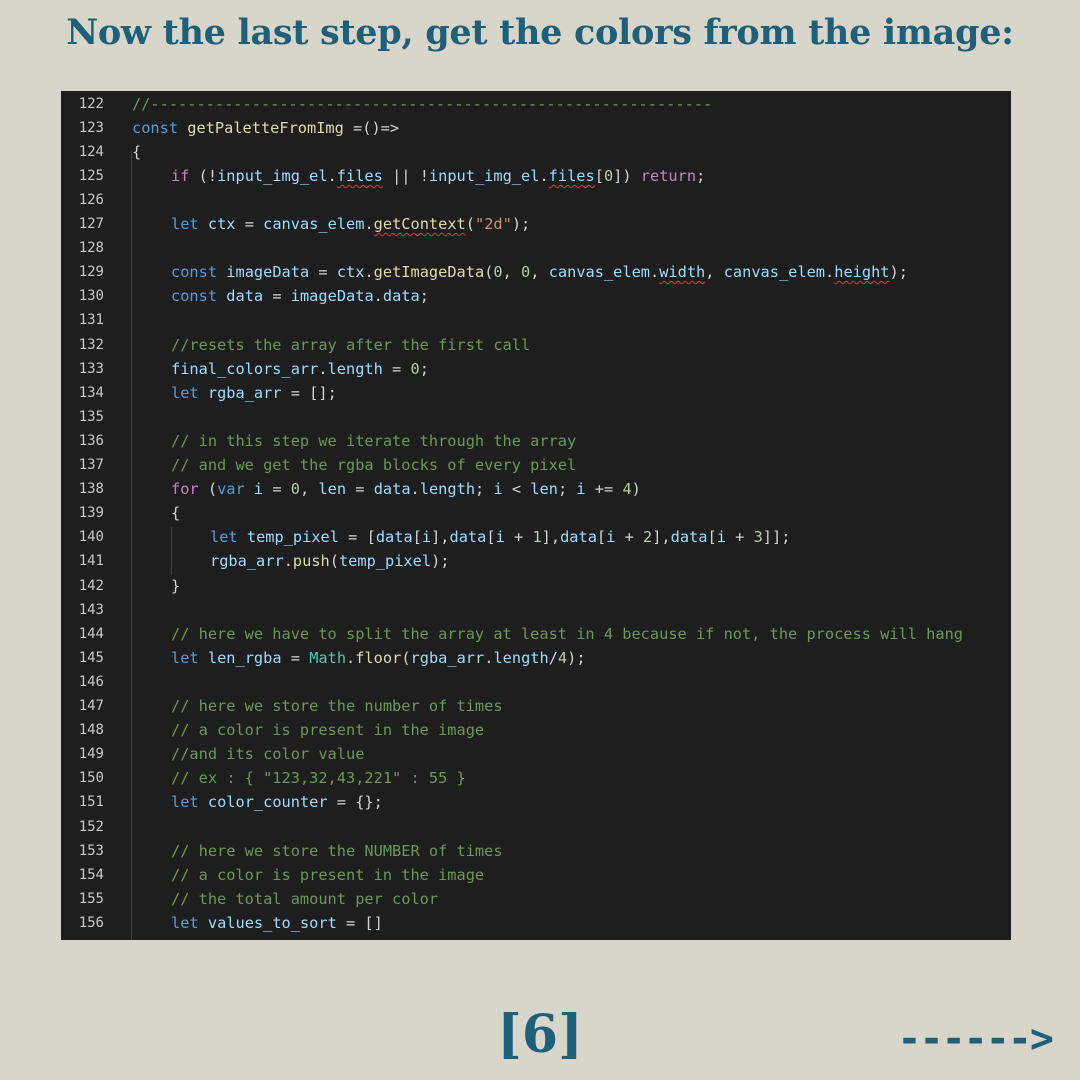  I want to click on code-line: // ex : { "123,32,43,221" : 55 }, so click(318, 778).